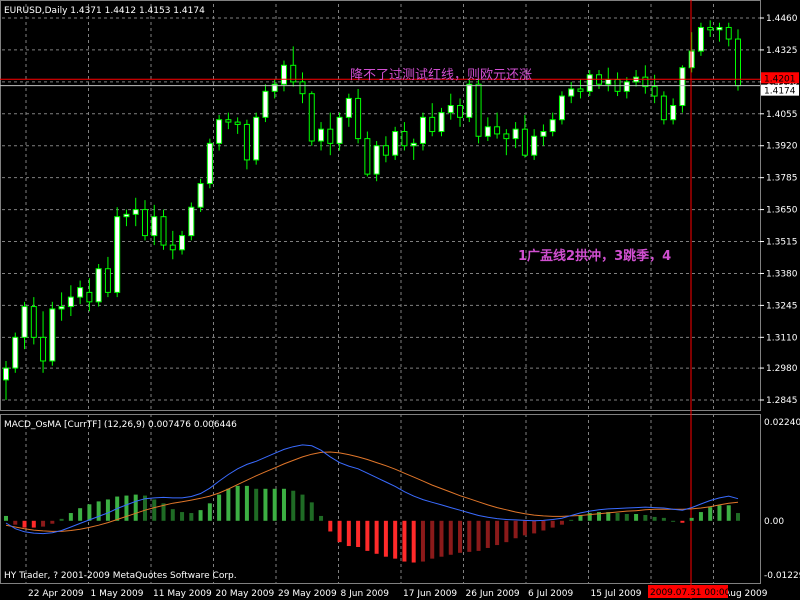  I want to click on price-axis-label: 1.3920, so click(782, 147).